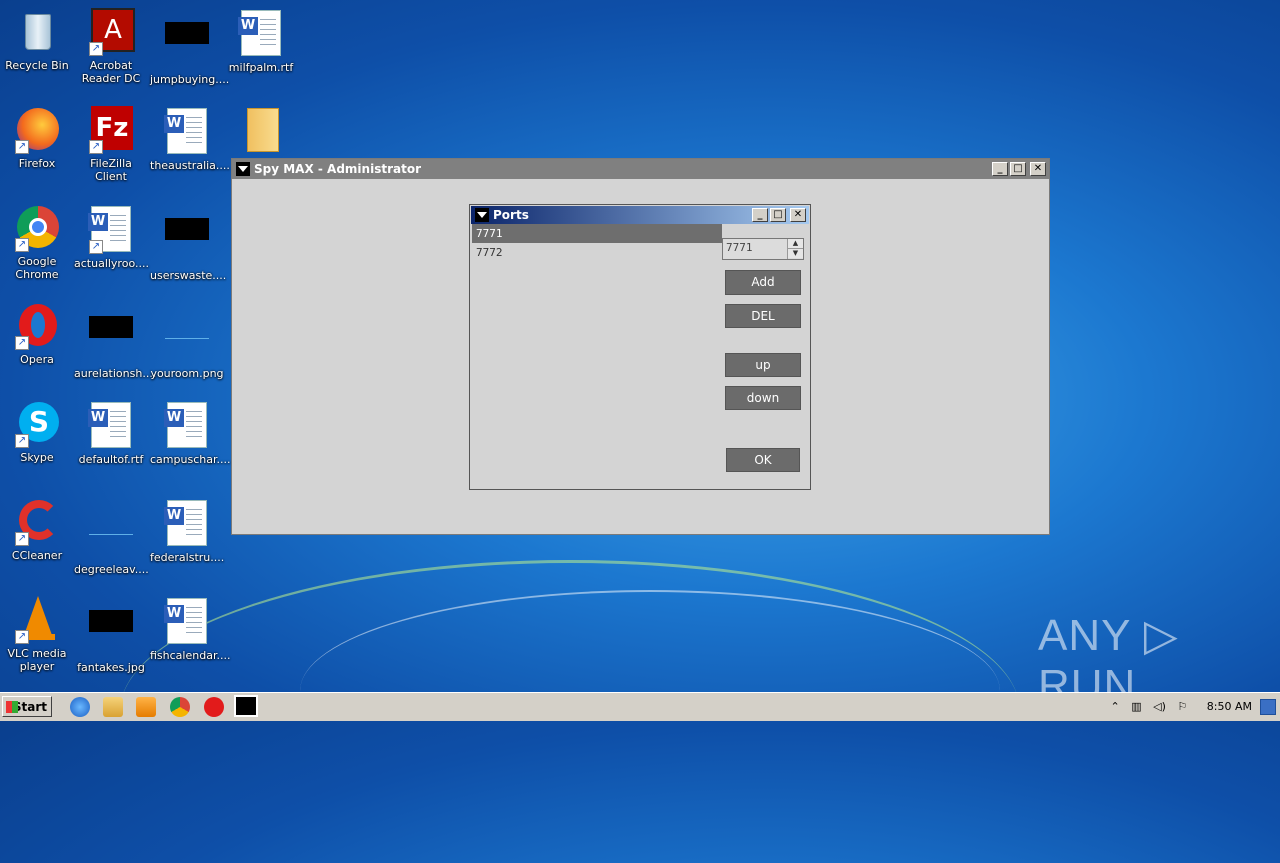 The image size is (1280, 863). Describe the element at coordinates (337, 169) in the screenshot. I see `main-window-title: Spy MAX - Administrator` at that location.